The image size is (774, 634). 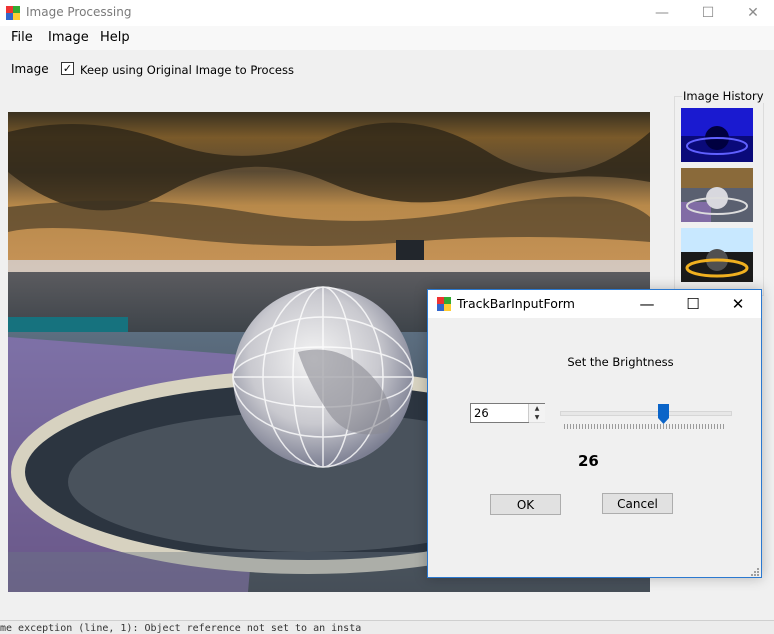 What do you see at coordinates (662, 13) in the screenshot?
I see `minimize-button: —` at bounding box center [662, 13].